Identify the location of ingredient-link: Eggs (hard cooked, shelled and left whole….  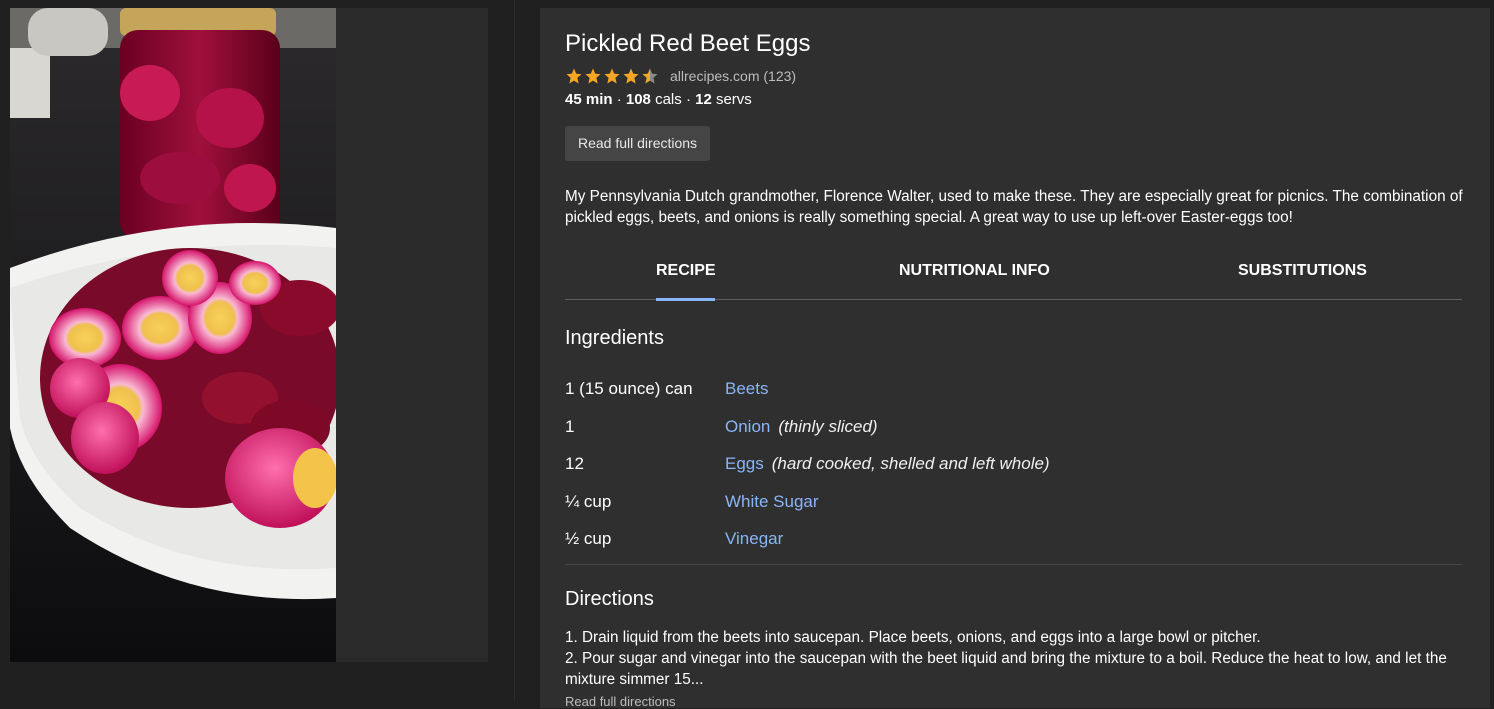
(887, 464).